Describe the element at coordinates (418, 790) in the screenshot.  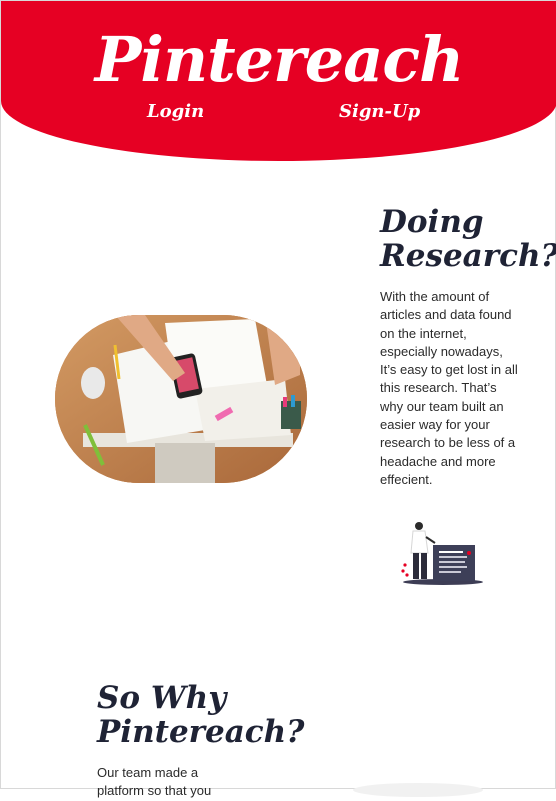
I see `section2-image-edge` at that location.